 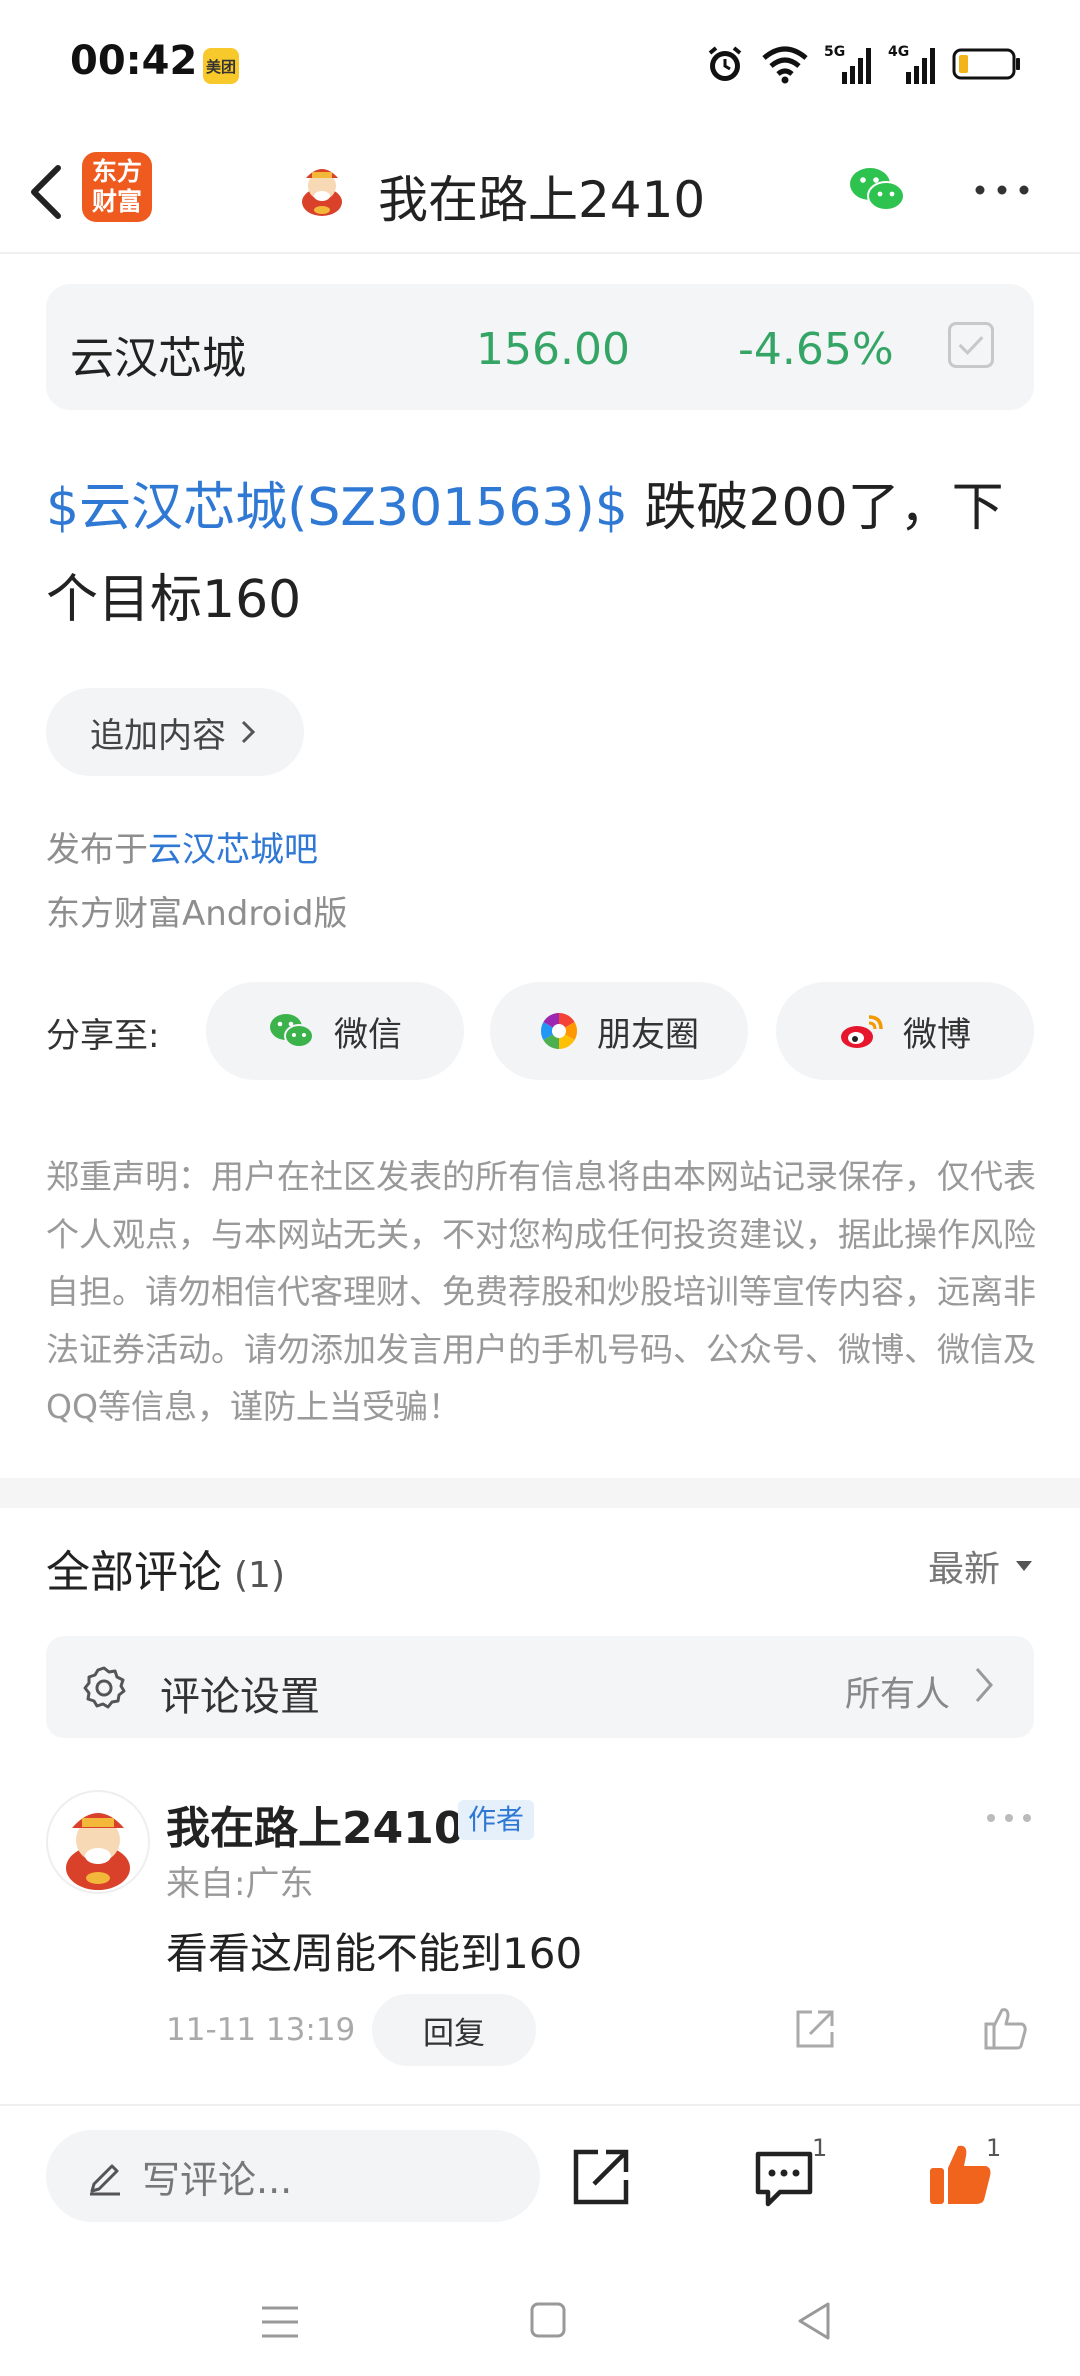 I want to click on nav-back-icon, so click(x=814, y=2321).